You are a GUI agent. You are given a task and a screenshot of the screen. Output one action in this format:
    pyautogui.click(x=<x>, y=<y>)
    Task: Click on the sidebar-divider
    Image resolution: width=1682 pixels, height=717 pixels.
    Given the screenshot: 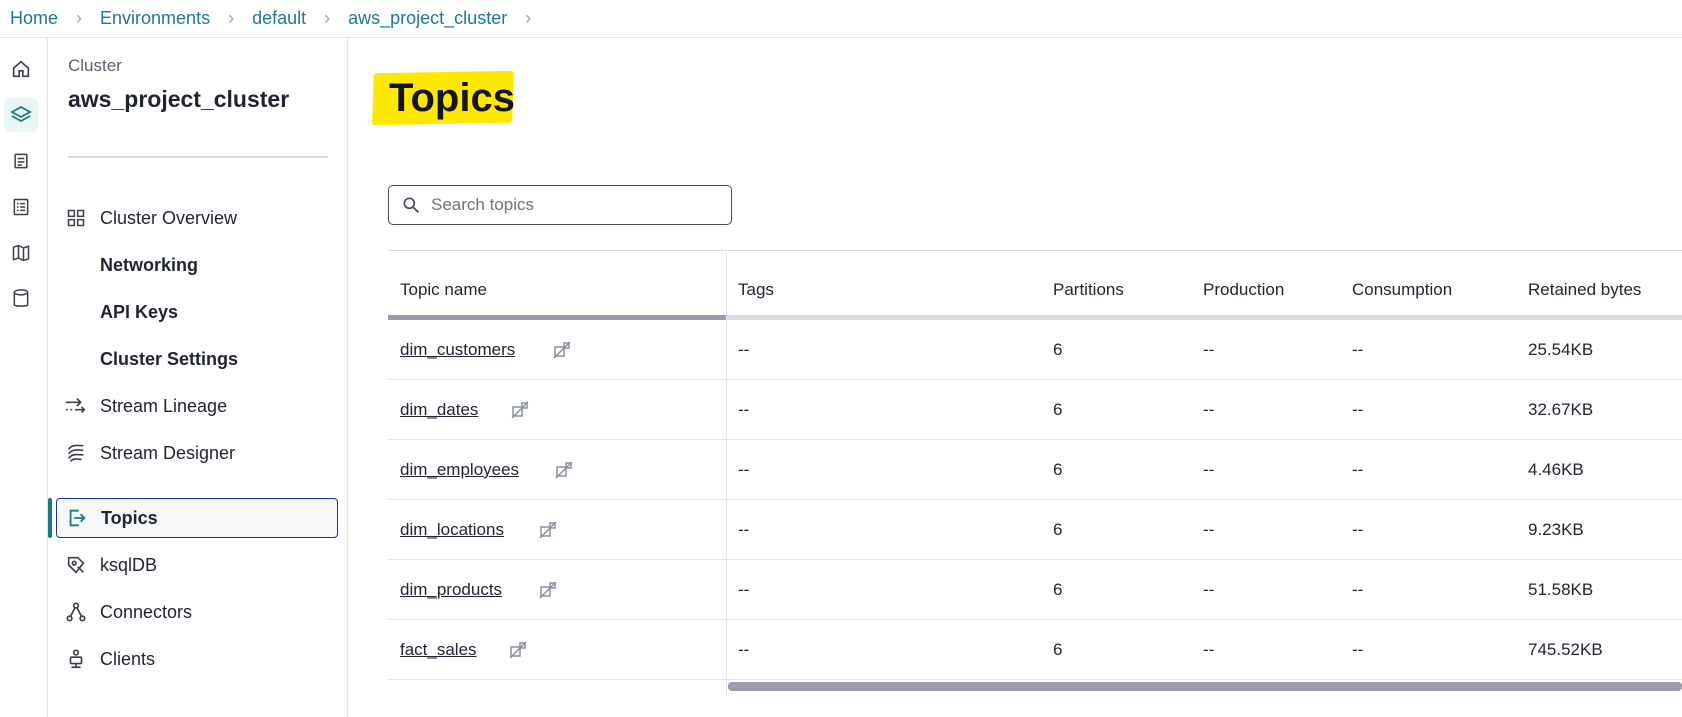 What is the action you would take?
    pyautogui.click(x=198, y=157)
    